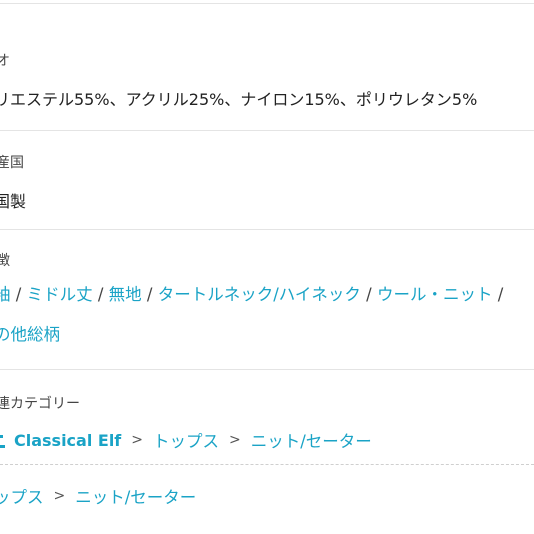  I want to click on breadcrumb-knit-link: ニット/セーター, so click(311, 440).